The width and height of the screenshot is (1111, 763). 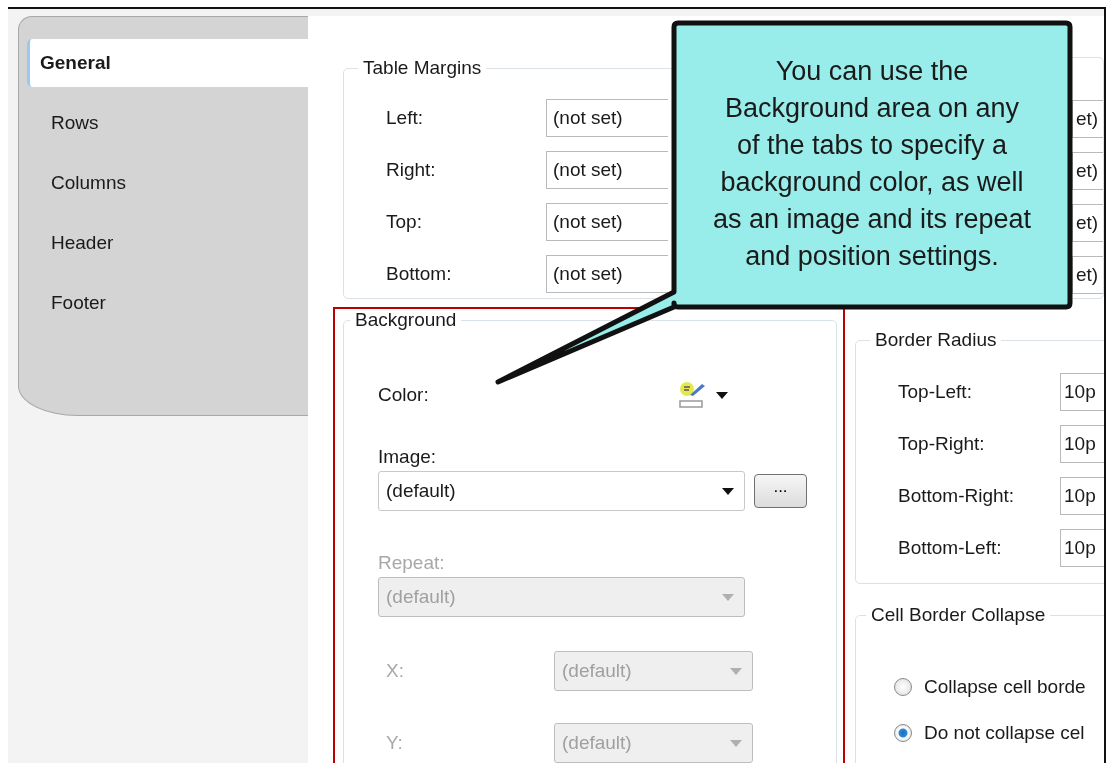 I want to click on field-label: Top:, so click(x=404, y=222).